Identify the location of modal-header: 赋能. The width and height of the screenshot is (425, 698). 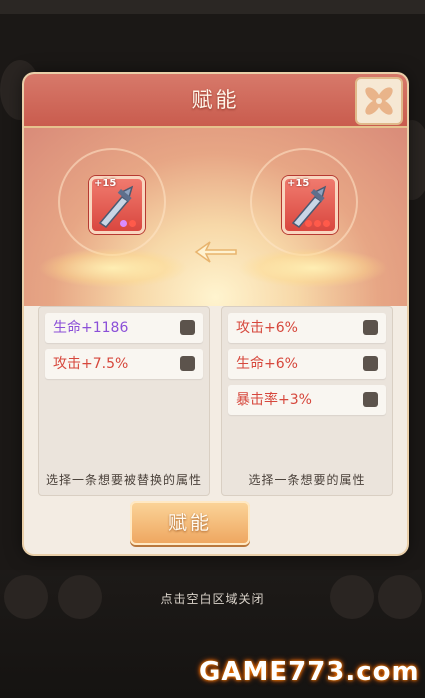
(215, 101).